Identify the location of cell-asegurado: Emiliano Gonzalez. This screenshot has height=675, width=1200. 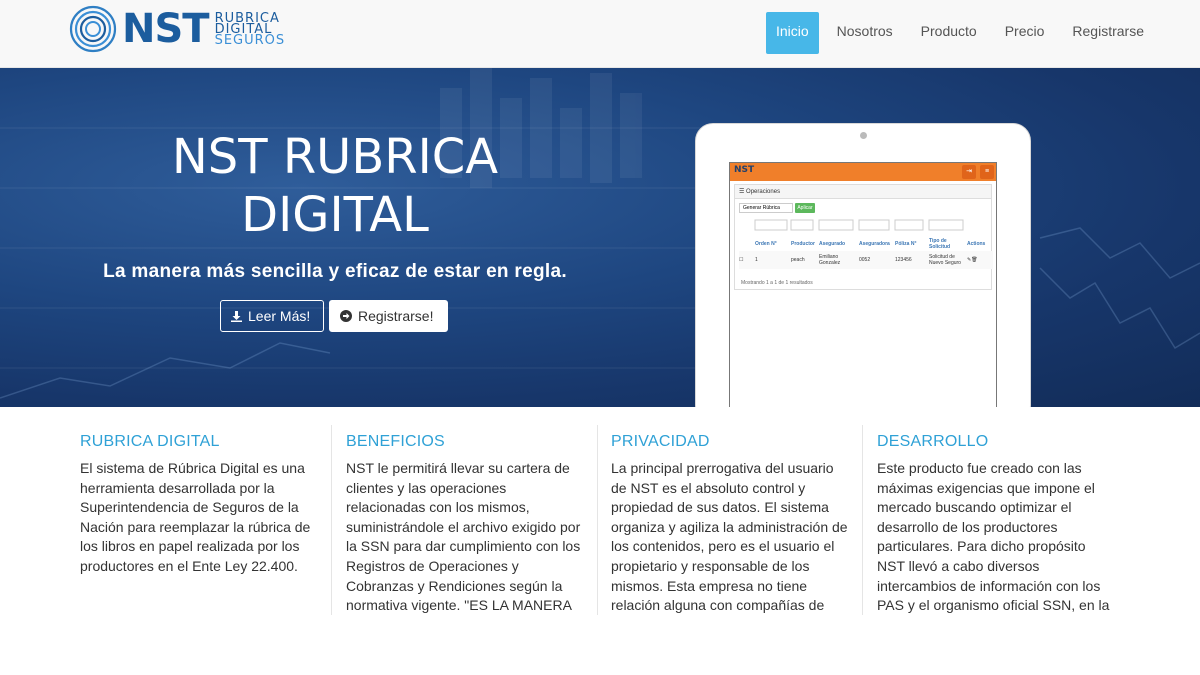
(830, 260).